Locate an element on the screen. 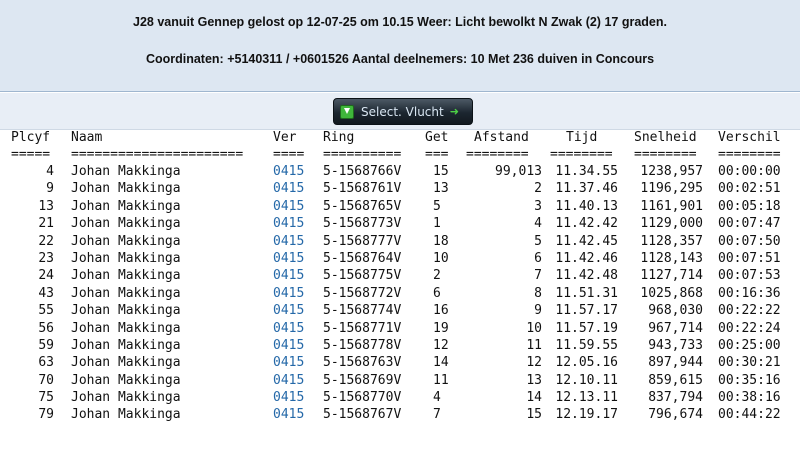  sep-plcyf: ===== is located at coordinates (31, 154).